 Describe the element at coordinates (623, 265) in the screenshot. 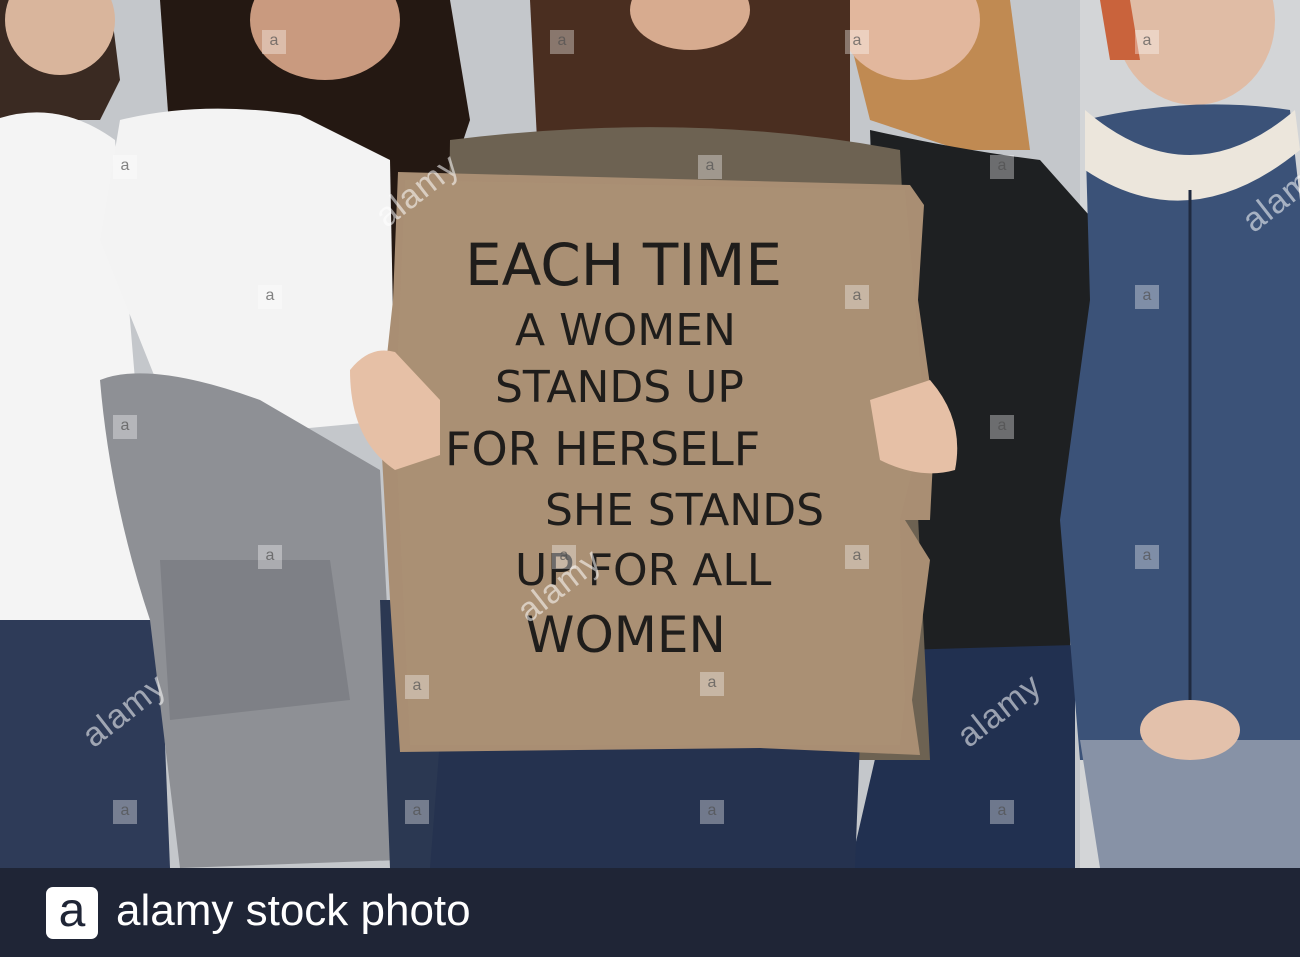

I see `sign-line-1: EACH TIME` at that location.